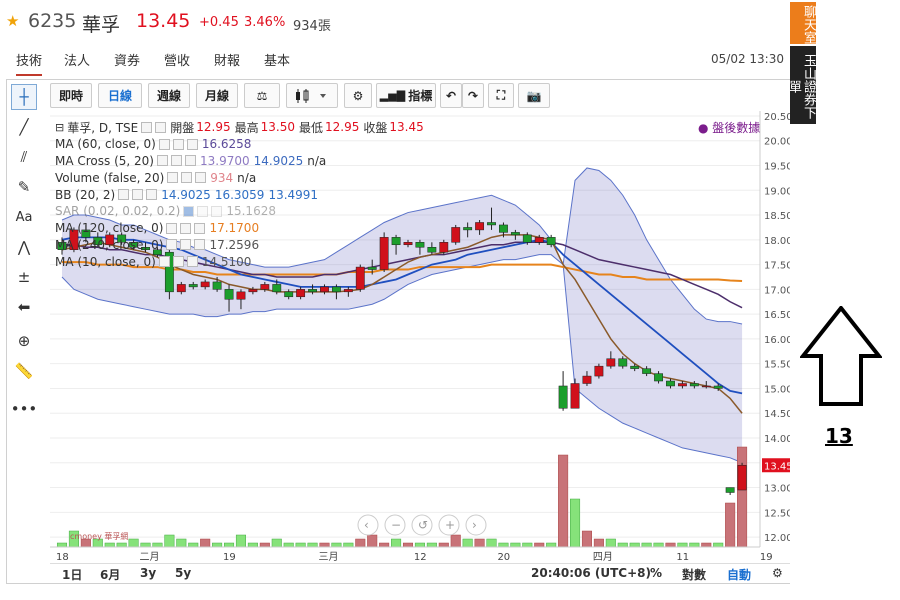  I want to click on zoom-icon: ⊕, so click(24, 341).